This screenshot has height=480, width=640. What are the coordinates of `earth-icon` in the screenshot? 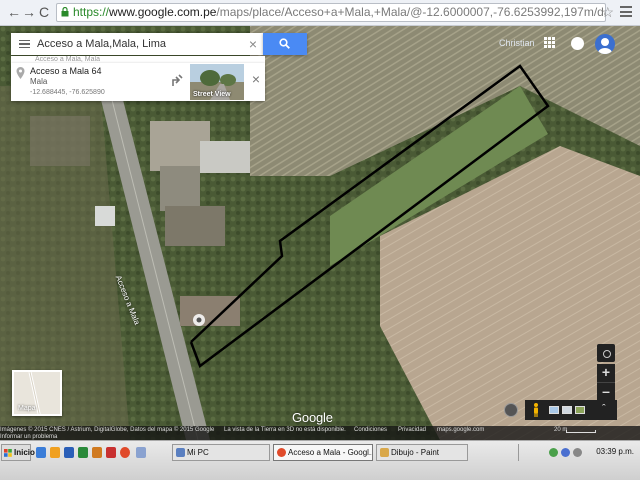 It's located at (511, 410).